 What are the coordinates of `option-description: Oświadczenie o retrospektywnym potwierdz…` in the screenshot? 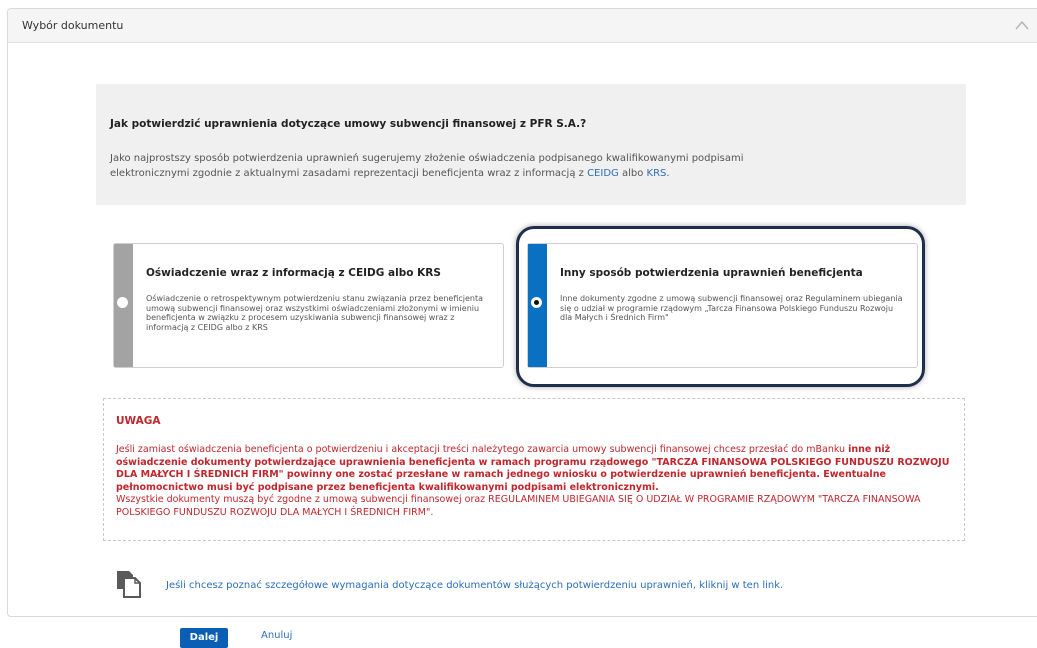 It's located at (315, 313).